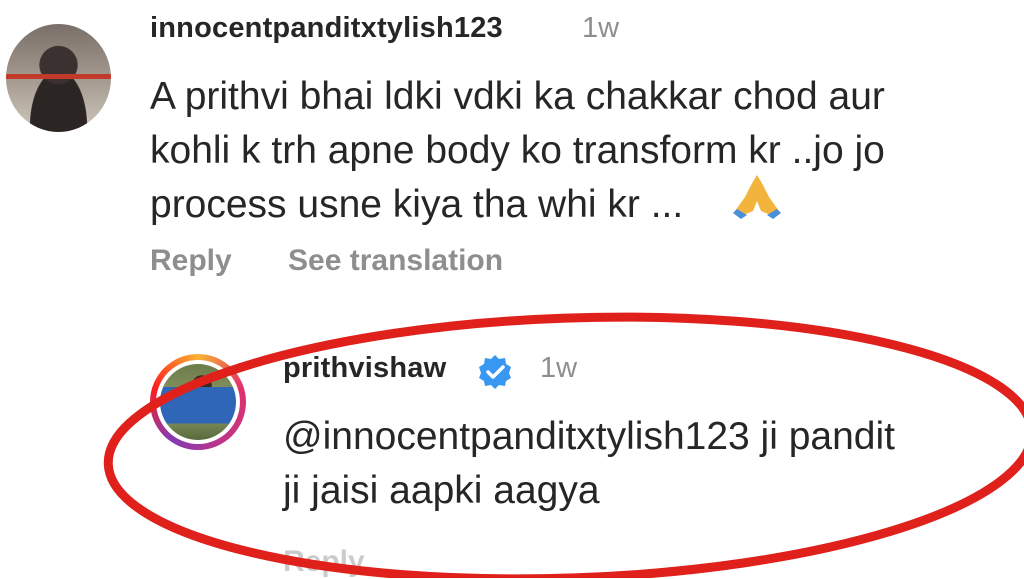 The width and height of the screenshot is (1024, 579). I want to click on avatar-border, so click(198, 402).